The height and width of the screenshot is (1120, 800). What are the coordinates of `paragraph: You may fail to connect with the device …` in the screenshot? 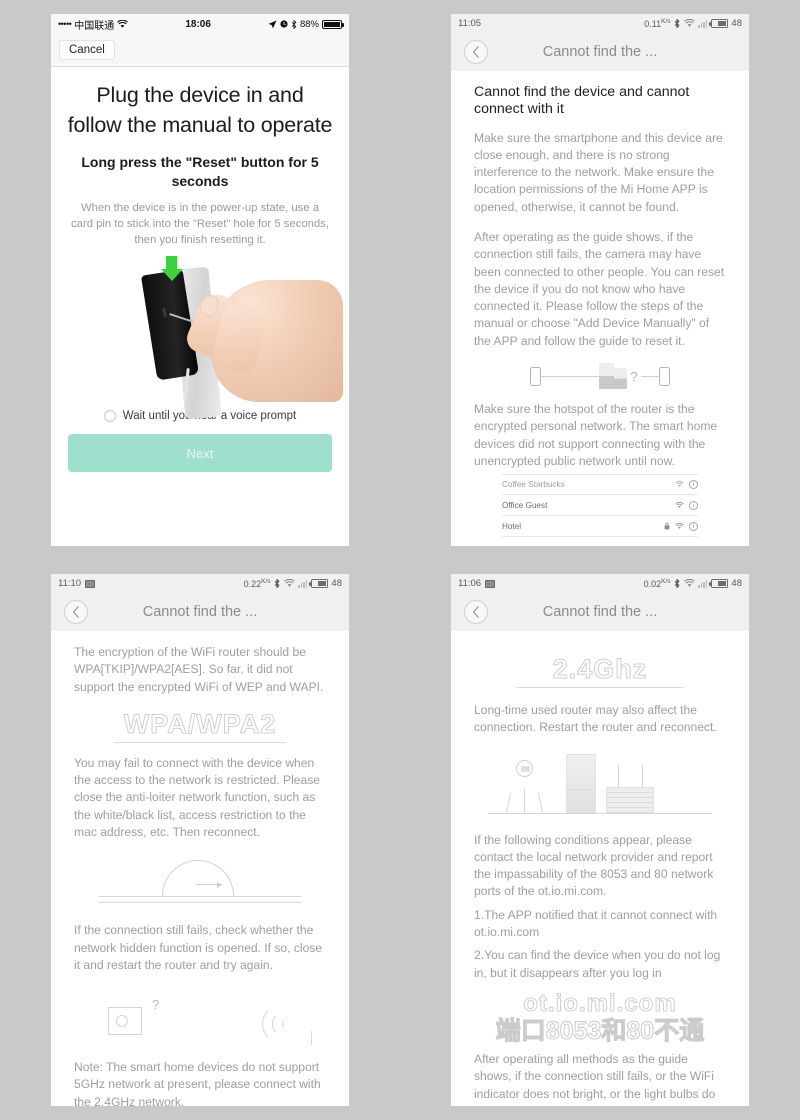 It's located at (197, 797).